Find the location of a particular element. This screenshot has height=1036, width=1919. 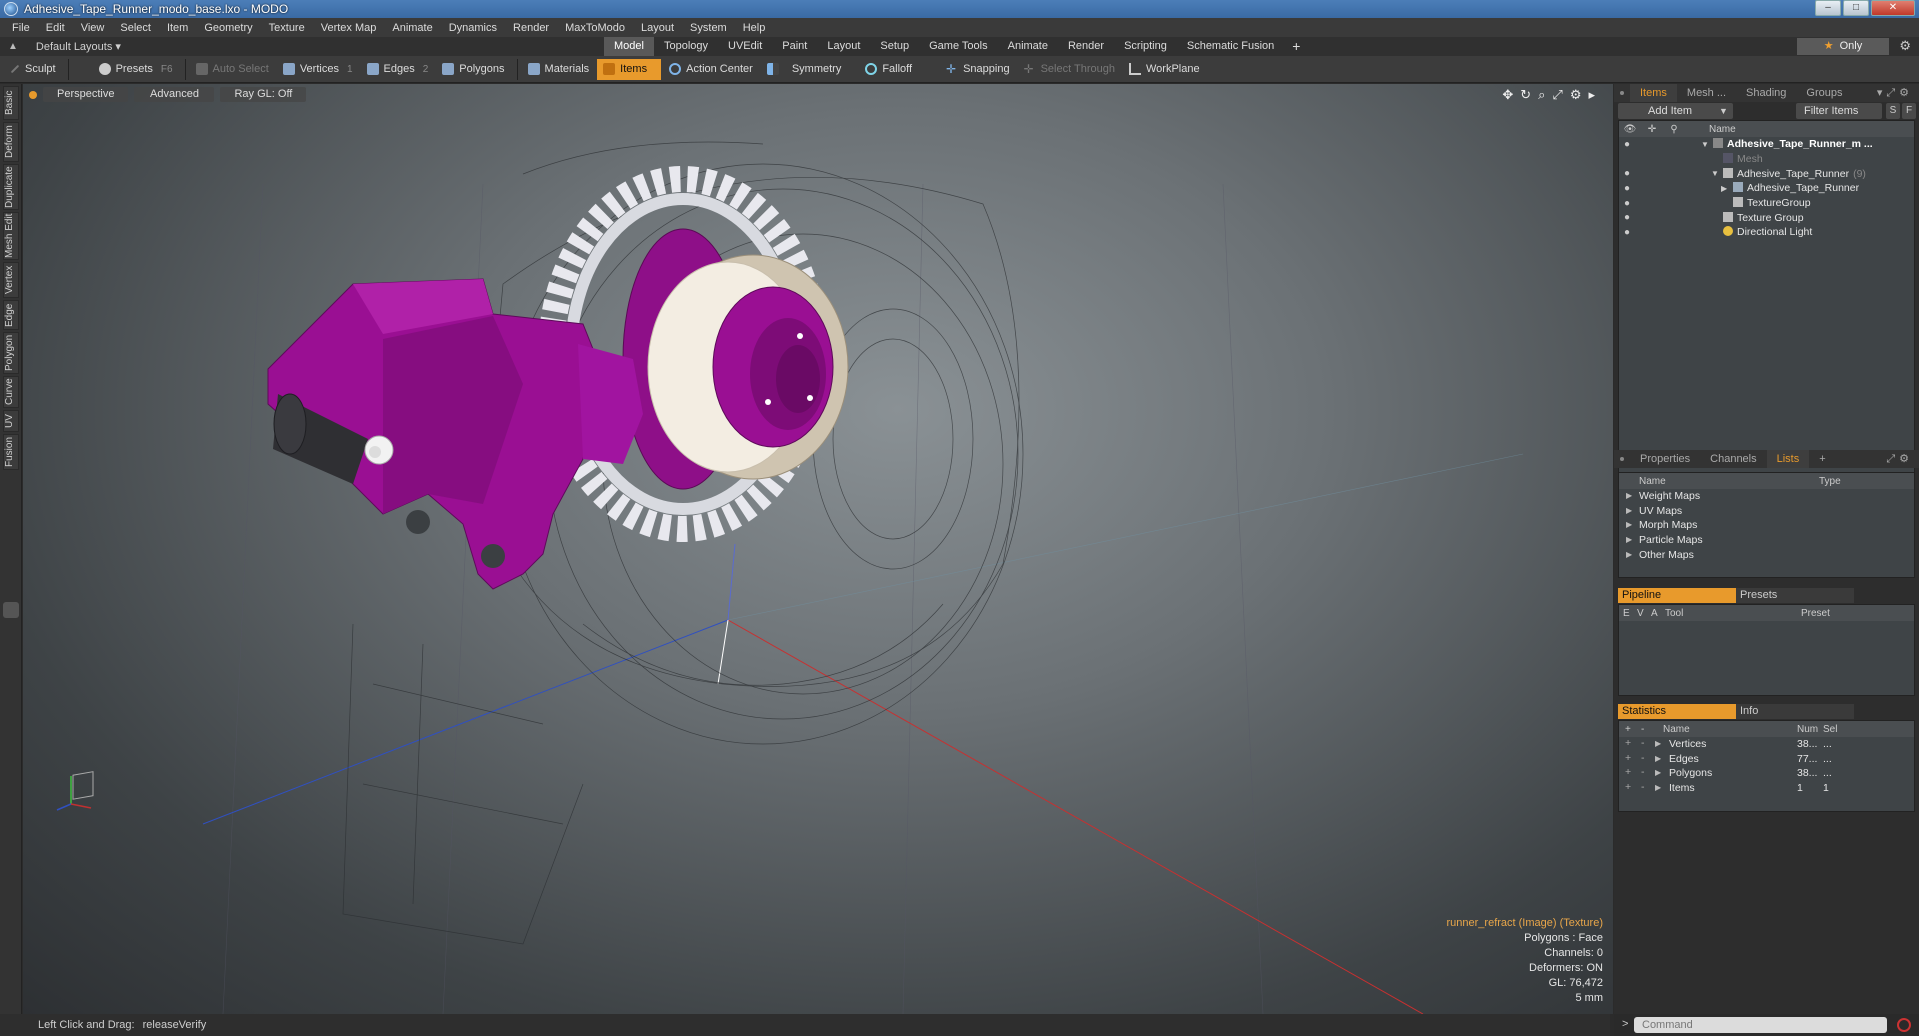

vtab-edge: Edge is located at coordinates (11, 315).